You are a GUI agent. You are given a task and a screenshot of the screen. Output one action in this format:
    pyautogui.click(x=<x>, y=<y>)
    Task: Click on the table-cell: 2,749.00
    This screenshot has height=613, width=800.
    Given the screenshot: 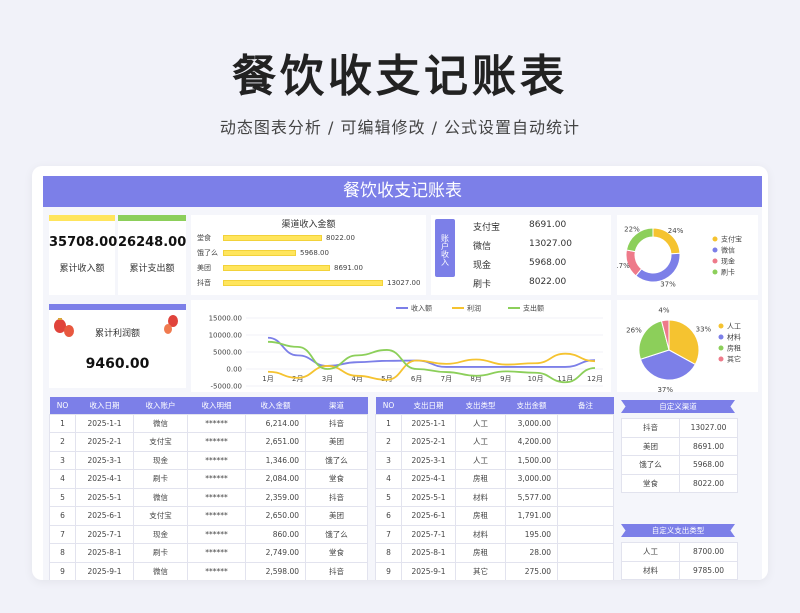 What is the action you would take?
    pyautogui.click(x=275, y=553)
    